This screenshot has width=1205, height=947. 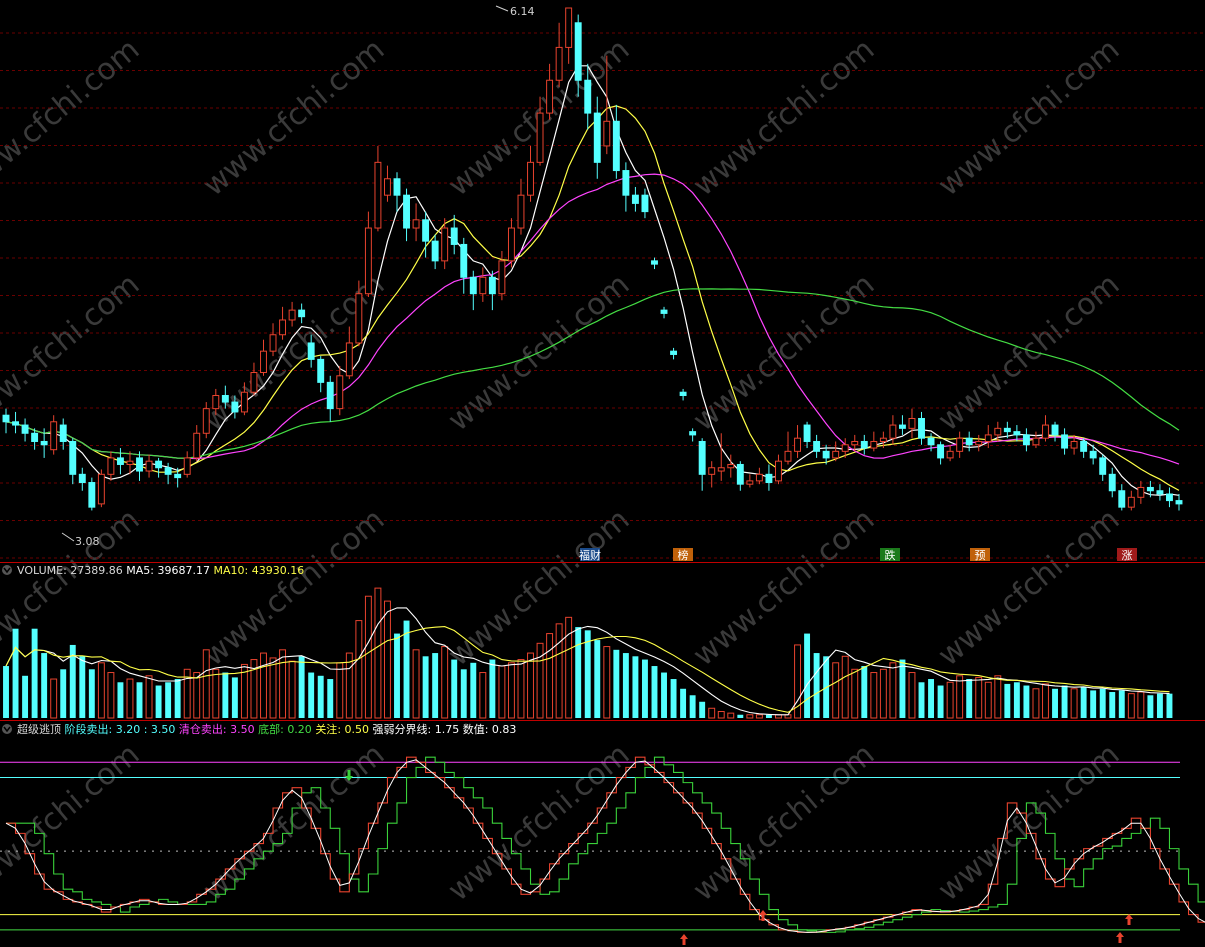 I want to click on legend-value-value: 0.83, so click(x=504, y=729).